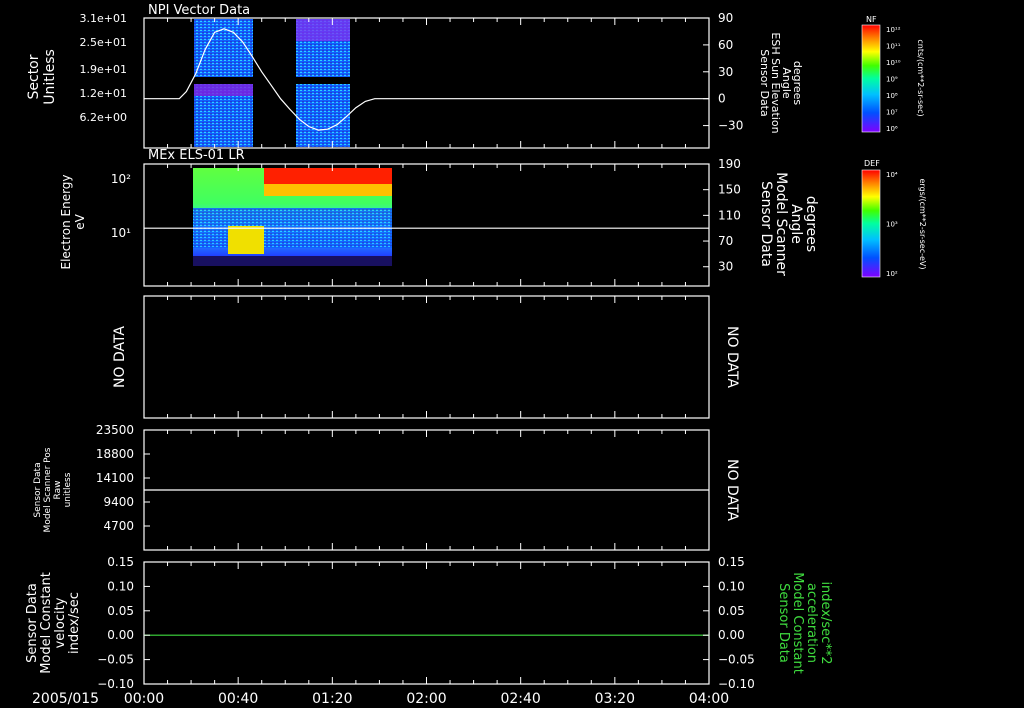 The height and width of the screenshot is (708, 1024). Describe the element at coordinates (50, 77) in the screenshot. I see `panel1-ylabel-line2: Unitless` at that location.